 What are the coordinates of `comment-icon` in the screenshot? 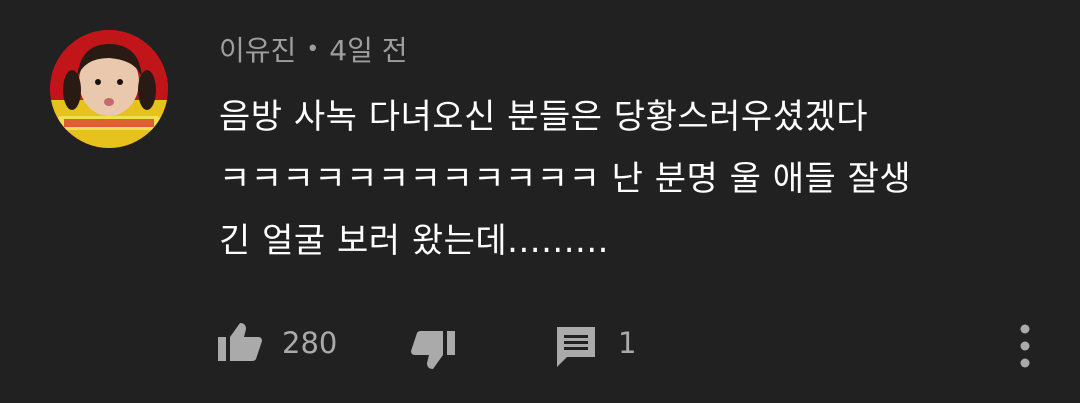 It's located at (576, 347).